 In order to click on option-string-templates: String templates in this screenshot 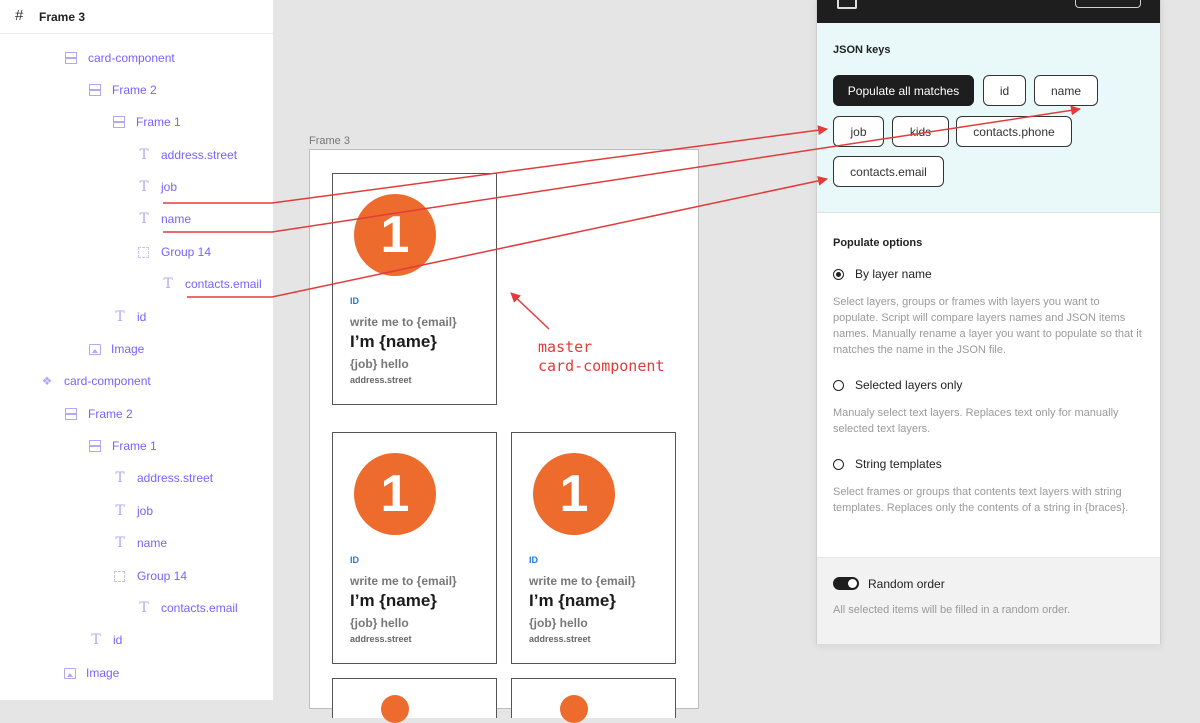, I will do `click(887, 464)`.